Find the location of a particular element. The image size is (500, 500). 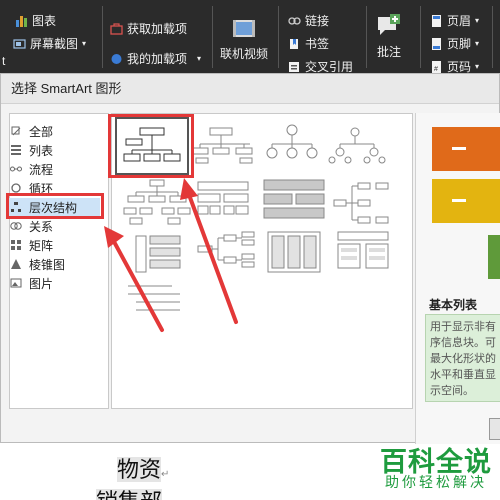

category-picture: 图片 is located at coordinates (53, 283).